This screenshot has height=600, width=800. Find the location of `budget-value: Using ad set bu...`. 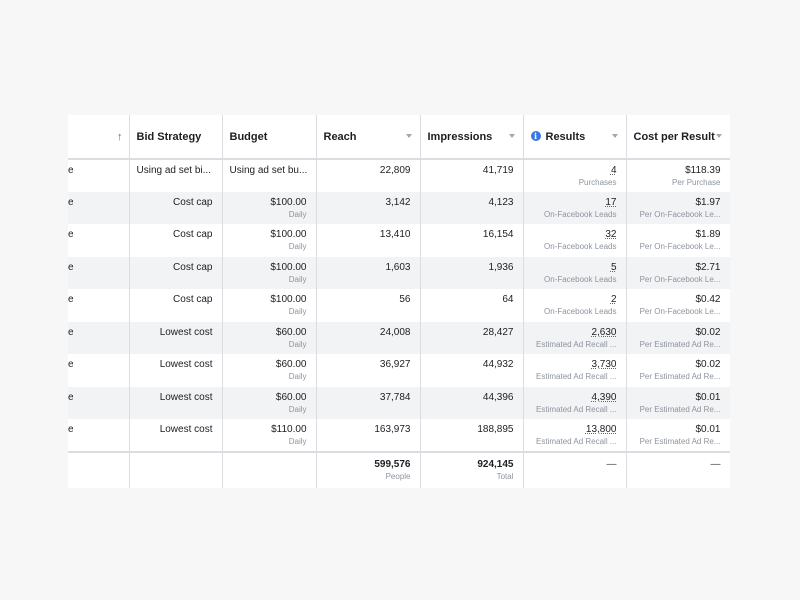

budget-value: Using ad set bu... is located at coordinates (273, 168).